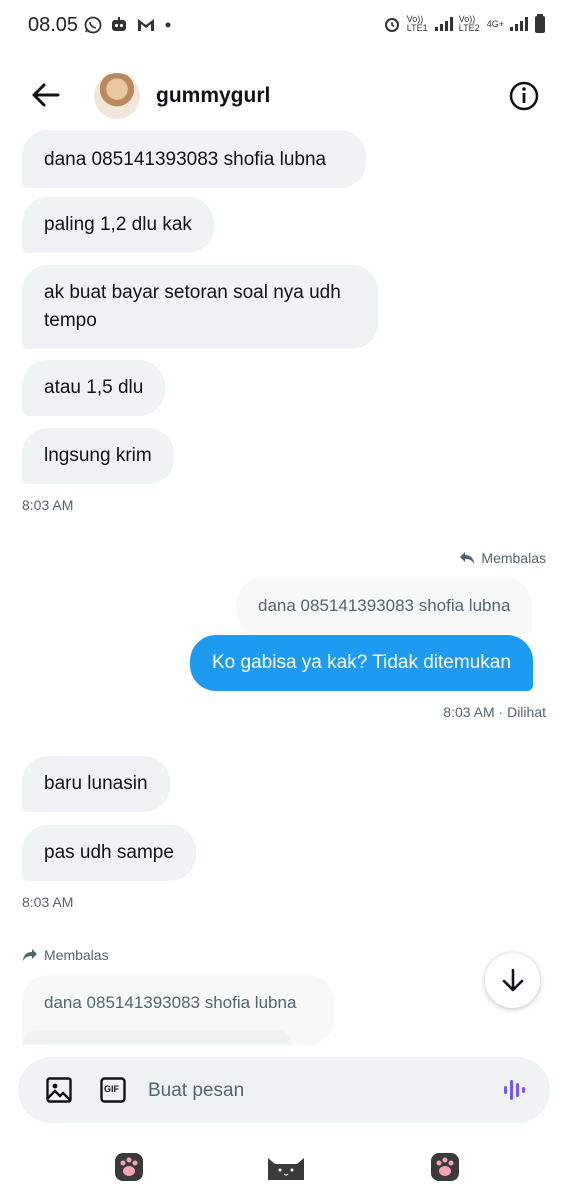  I want to click on image-button, so click(59, 1090).